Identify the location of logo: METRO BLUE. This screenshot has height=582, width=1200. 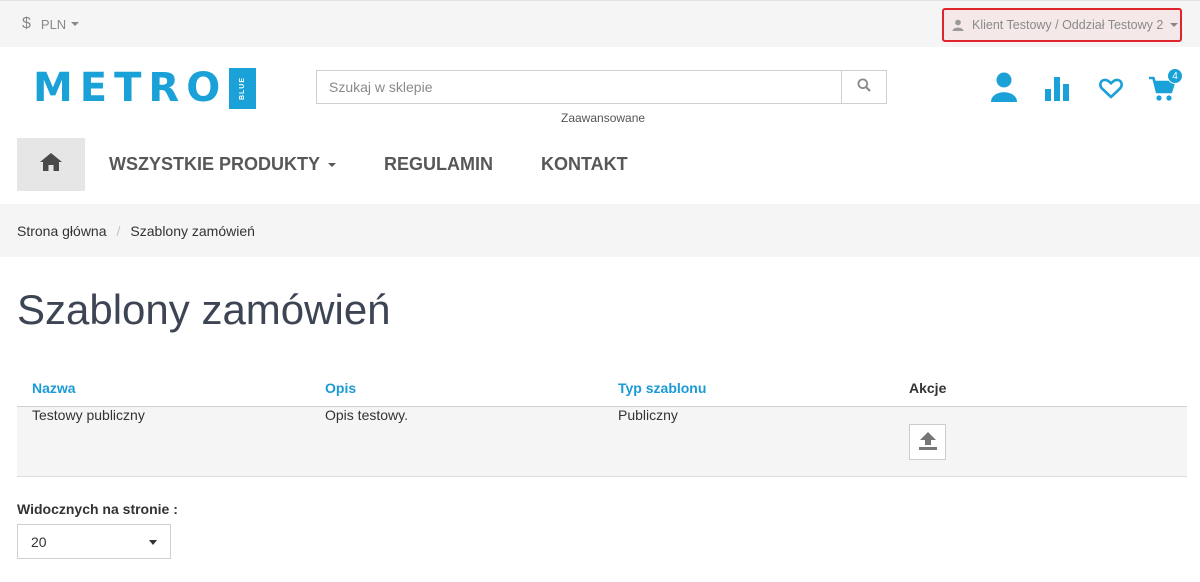
(145, 88).